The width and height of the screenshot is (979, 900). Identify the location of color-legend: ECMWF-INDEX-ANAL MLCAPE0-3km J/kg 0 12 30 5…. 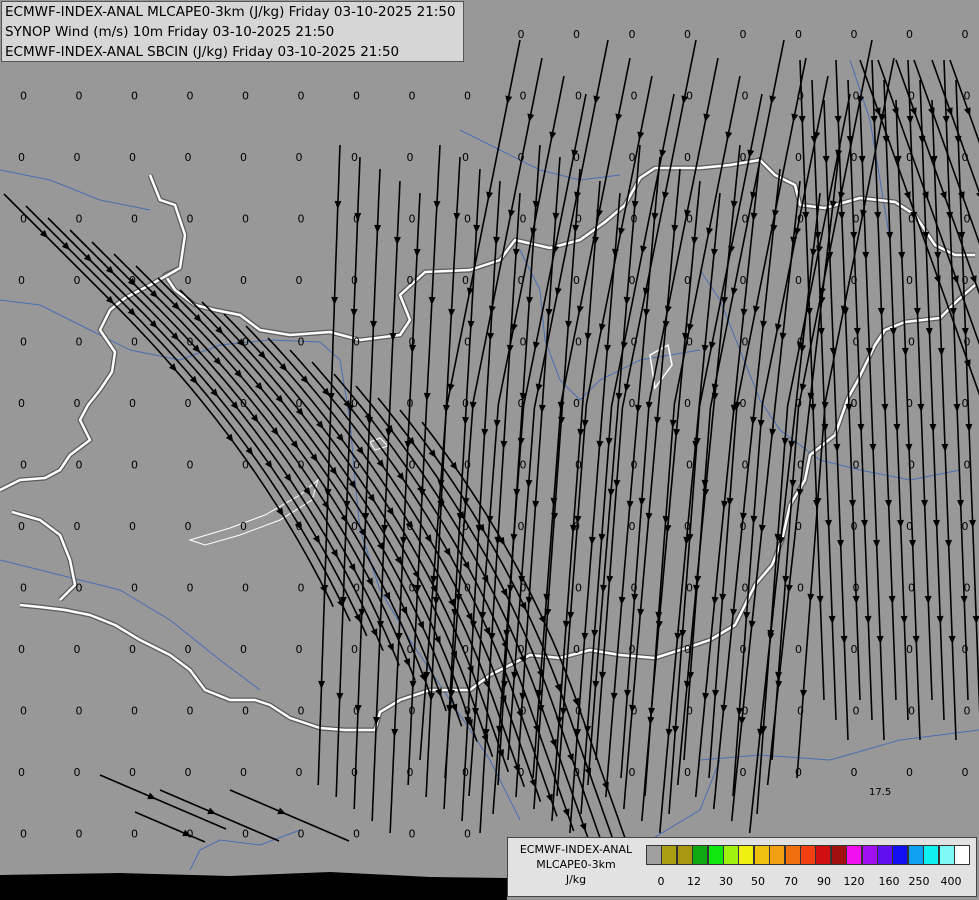
(742, 867).